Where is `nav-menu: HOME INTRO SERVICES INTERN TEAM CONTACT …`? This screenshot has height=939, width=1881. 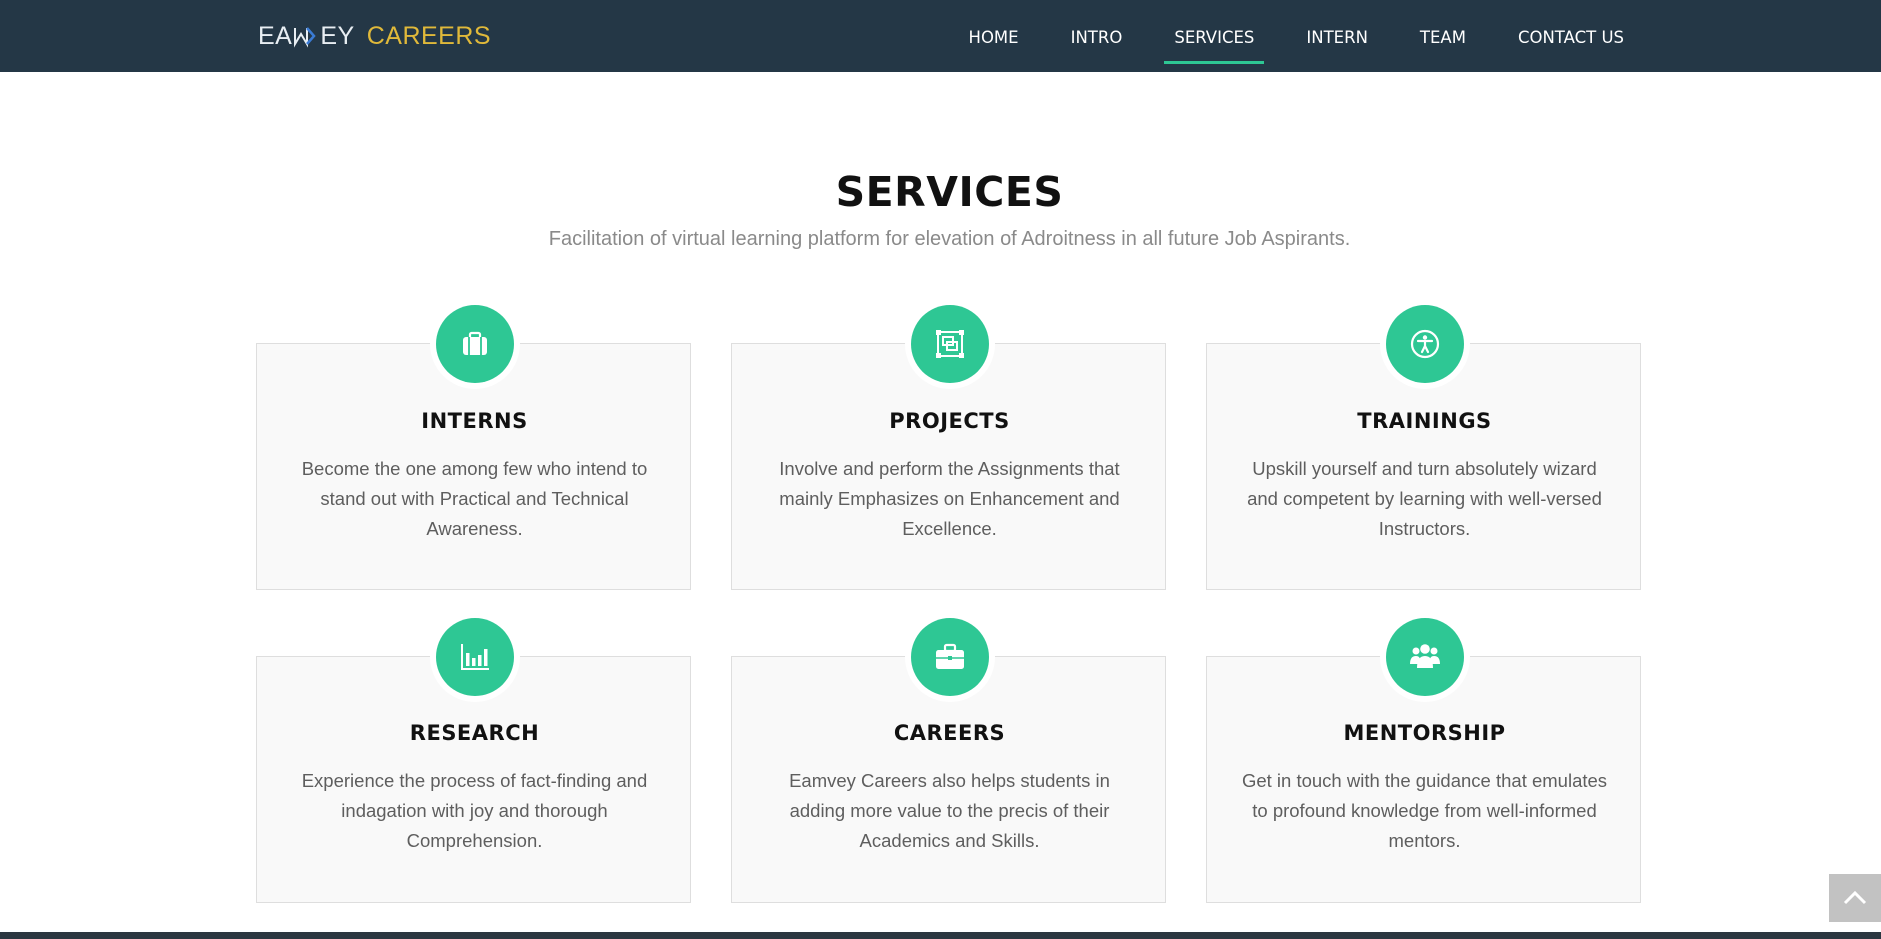 nav-menu: HOME INTRO SERVICES INTERN TEAM CONTACT … is located at coordinates (1280, 36).